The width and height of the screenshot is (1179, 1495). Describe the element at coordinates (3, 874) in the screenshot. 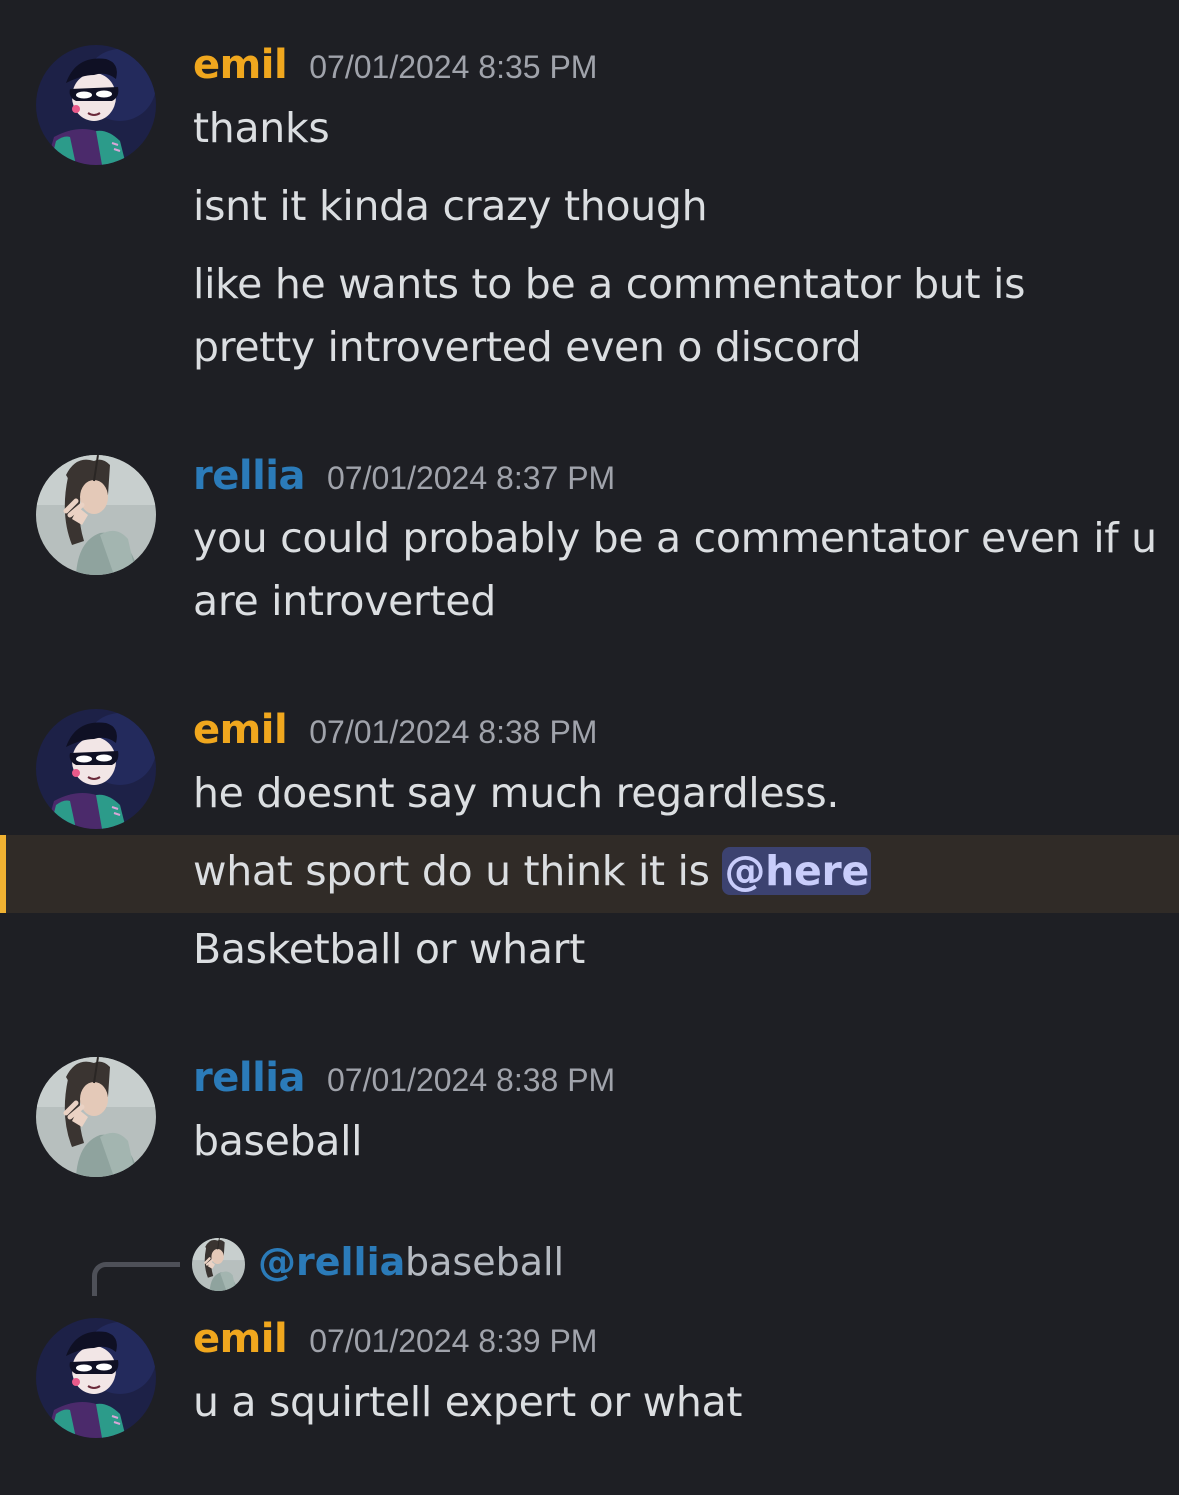

I see `mention-highlight-bar` at that location.